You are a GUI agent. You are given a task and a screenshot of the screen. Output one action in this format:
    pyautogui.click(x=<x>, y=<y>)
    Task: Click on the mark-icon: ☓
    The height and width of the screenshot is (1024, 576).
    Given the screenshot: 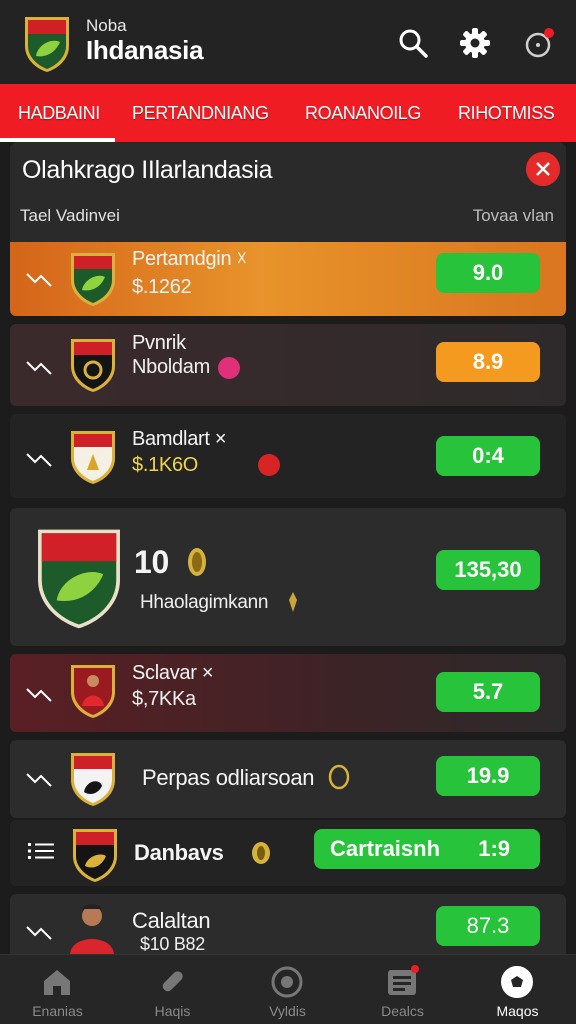 What is the action you would take?
    pyautogui.click(x=242, y=259)
    